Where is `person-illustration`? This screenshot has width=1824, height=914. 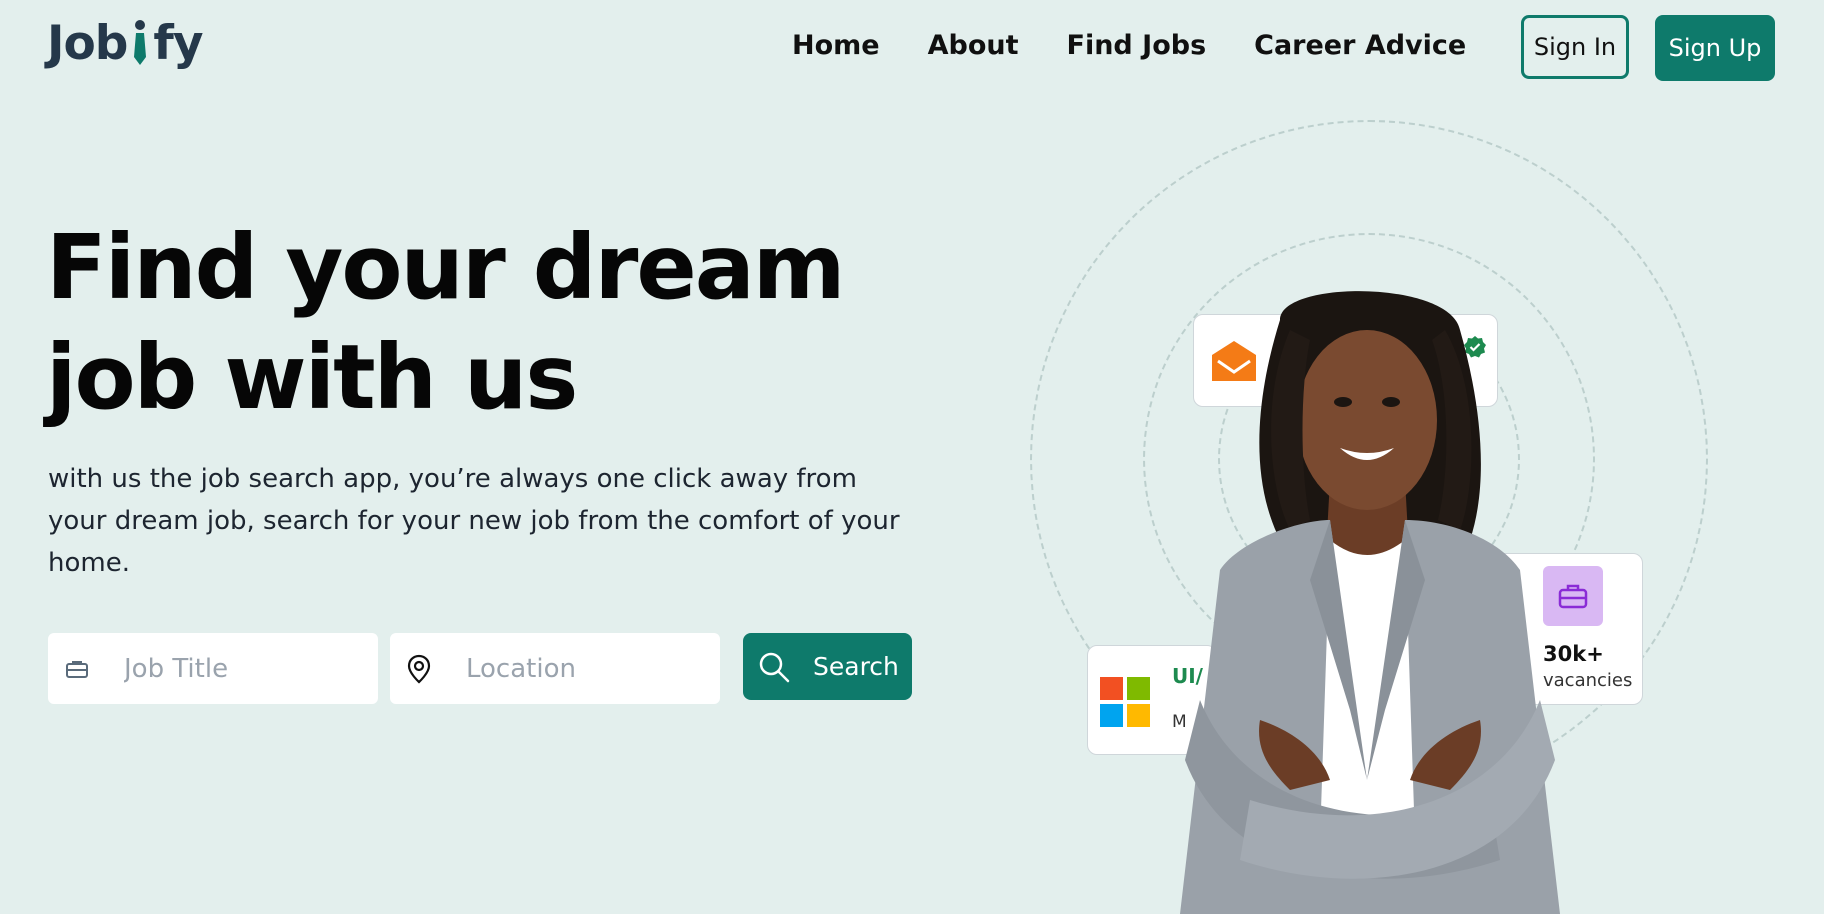
person-illustration is located at coordinates (1370, 602).